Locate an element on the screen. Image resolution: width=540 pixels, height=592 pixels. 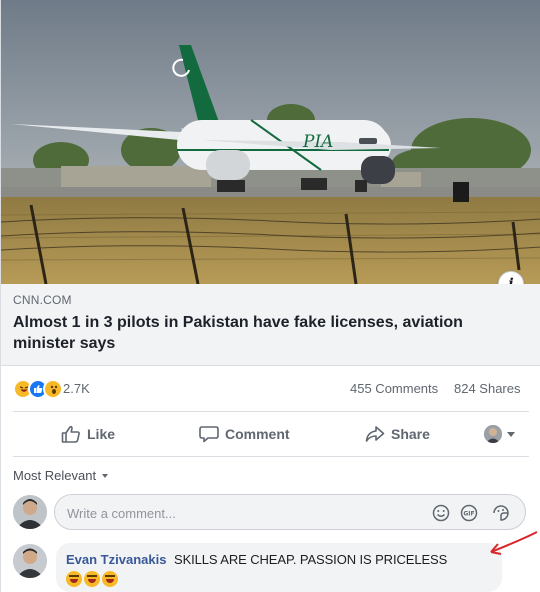
shares-count: 824 Shares is located at coordinates (487, 388).